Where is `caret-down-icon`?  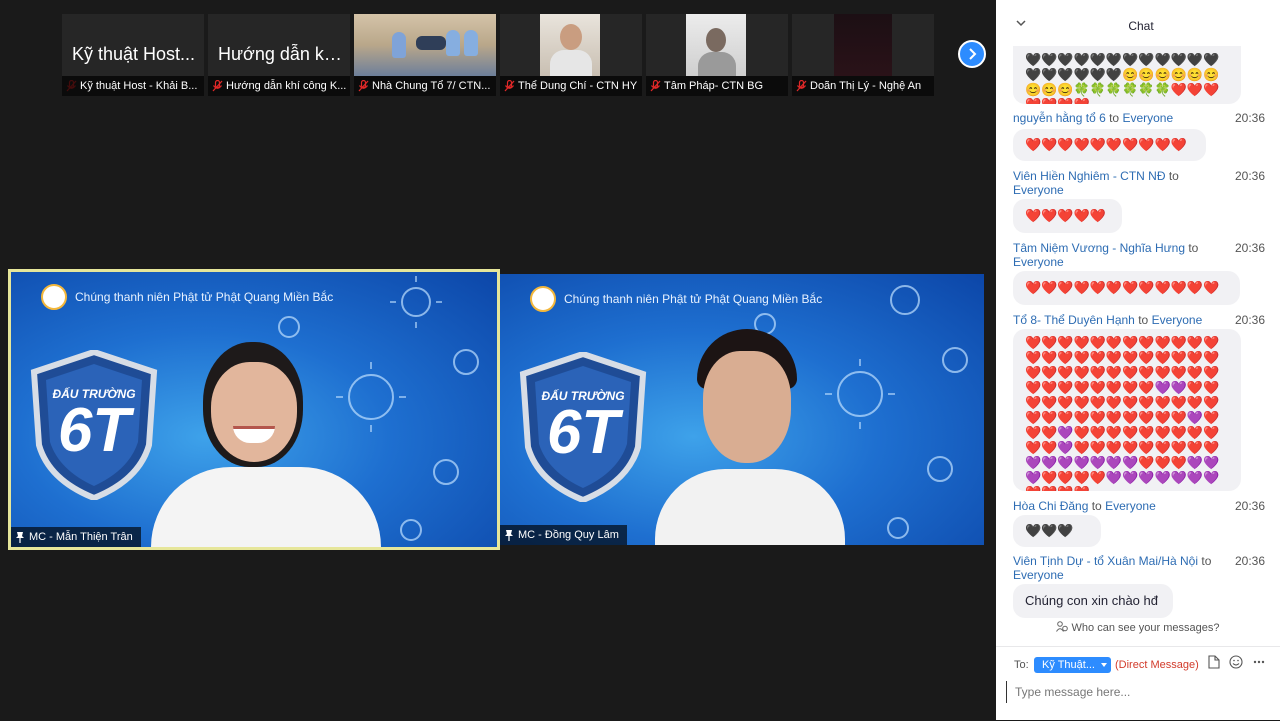 caret-down-icon is located at coordinates (1104, 665).